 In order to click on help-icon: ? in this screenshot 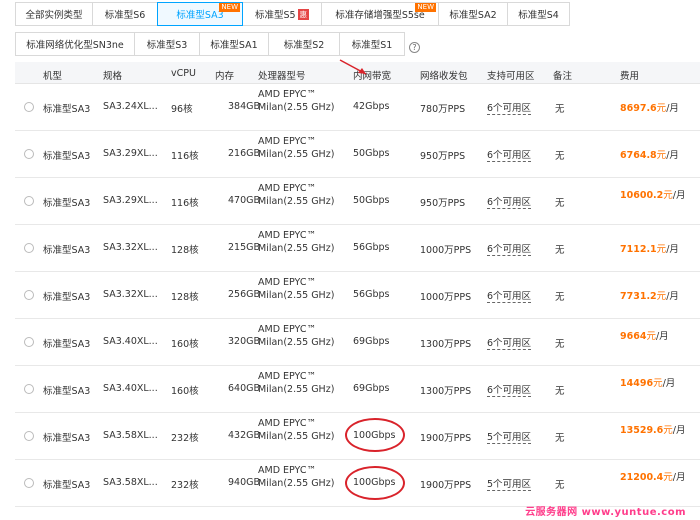, I will do `click(414, 47)`.